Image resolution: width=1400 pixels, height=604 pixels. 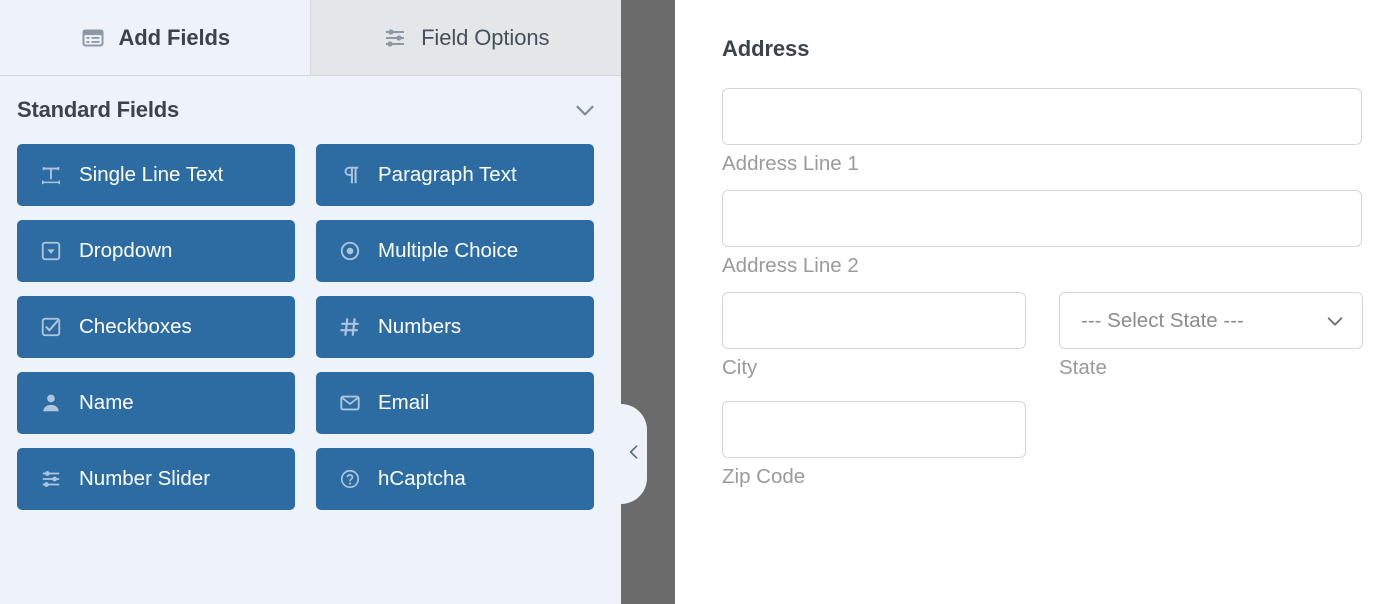 I want to click on field-button-label: Email, so click(x=404, y=402).